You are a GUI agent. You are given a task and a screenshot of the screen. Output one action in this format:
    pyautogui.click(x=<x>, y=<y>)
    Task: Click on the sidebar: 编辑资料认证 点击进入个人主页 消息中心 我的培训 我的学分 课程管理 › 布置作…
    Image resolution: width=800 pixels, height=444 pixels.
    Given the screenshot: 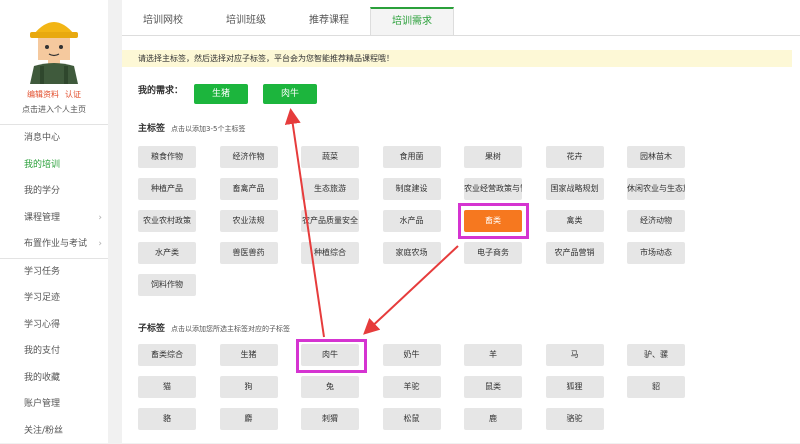 What is the action you would take?
    pyautogui.click(x=54, y=221)
    